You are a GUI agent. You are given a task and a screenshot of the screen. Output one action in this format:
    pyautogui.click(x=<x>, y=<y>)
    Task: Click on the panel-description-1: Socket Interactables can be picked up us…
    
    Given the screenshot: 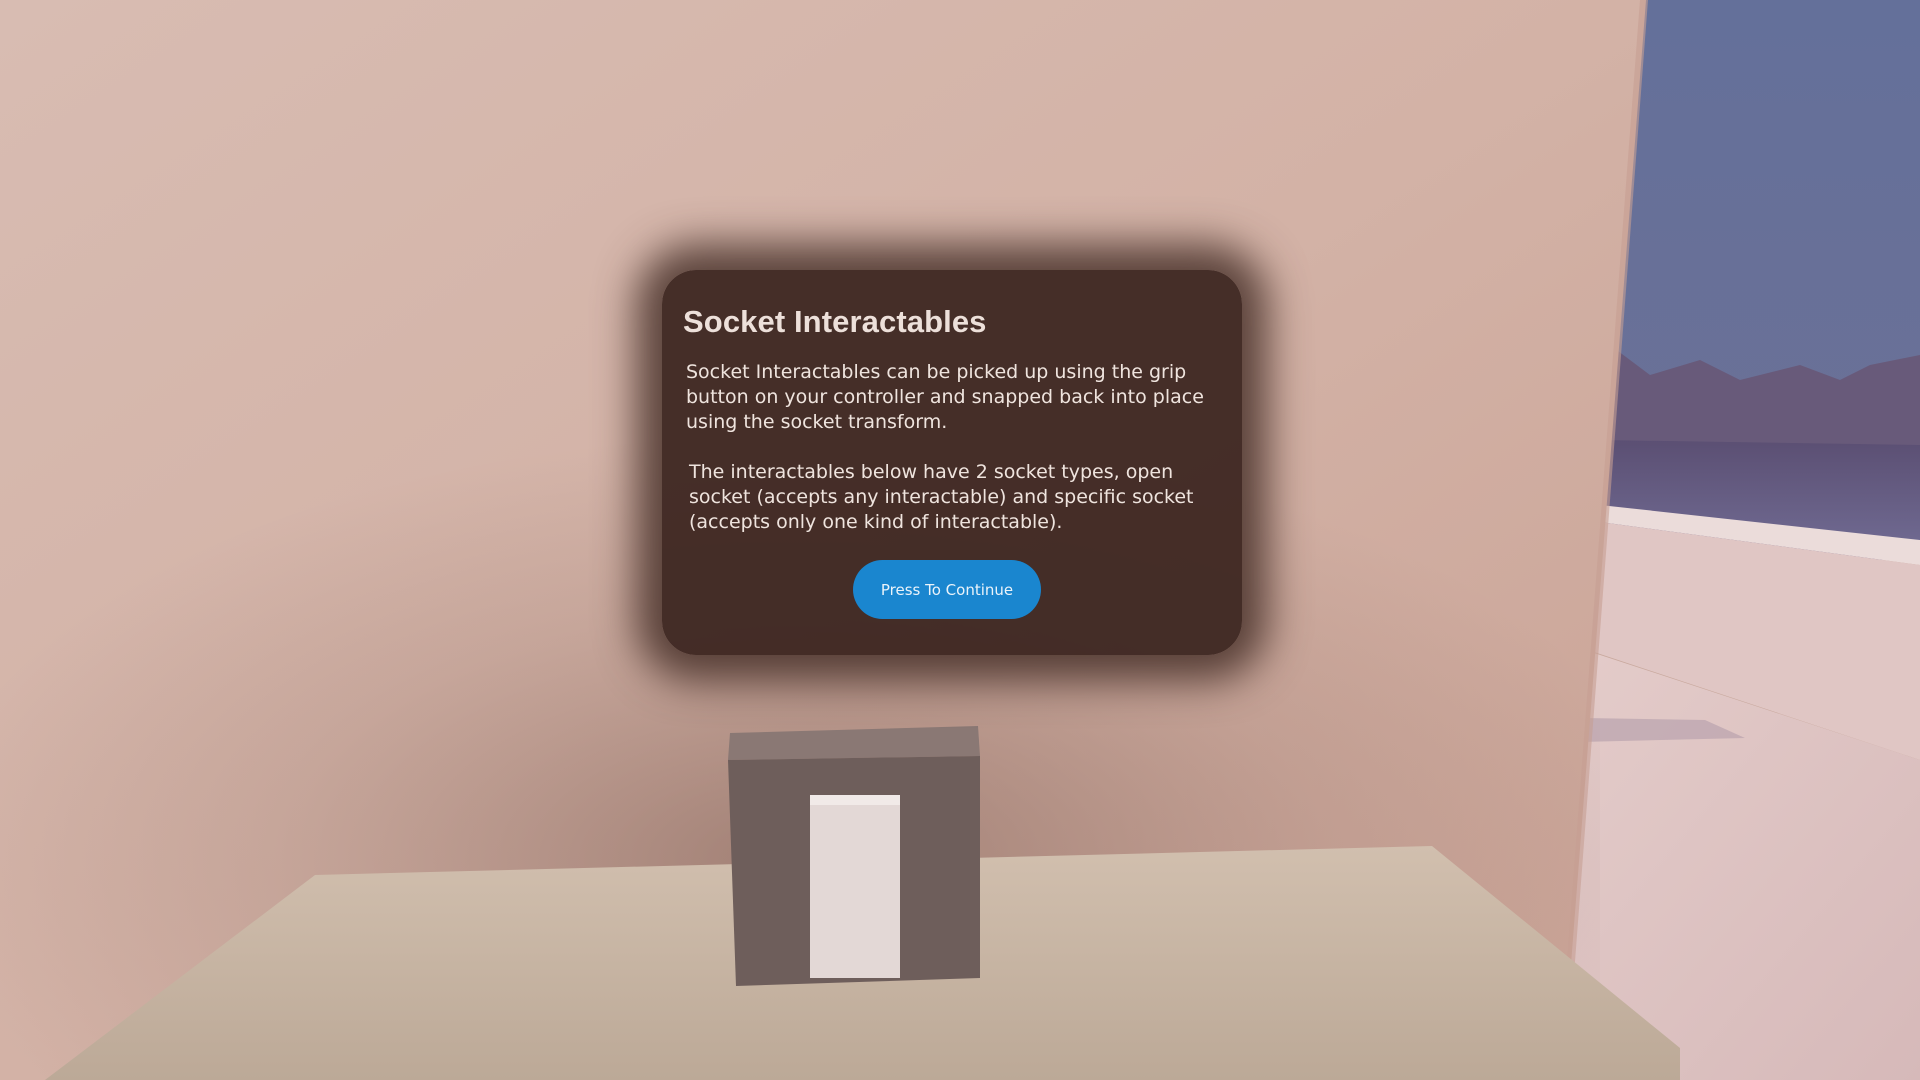 What is the action you would take?
    pyautogui.click(x=945, y=397)
    